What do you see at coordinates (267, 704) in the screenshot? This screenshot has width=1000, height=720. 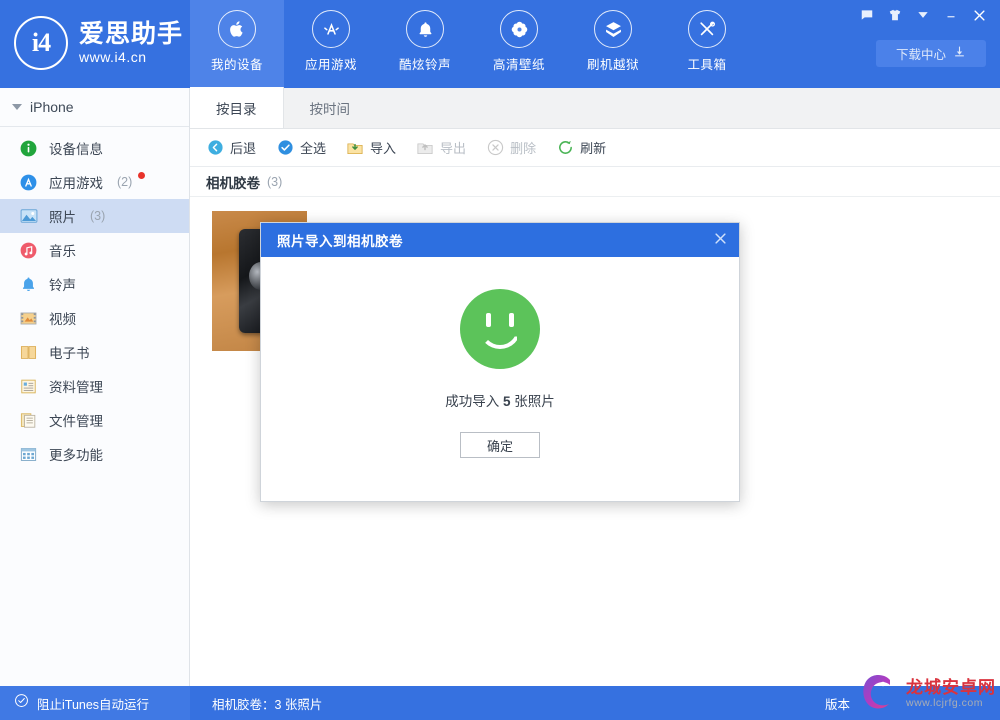 I see `status-info: 相机胶卷：3 张照片` at bounding box center [267, 704].